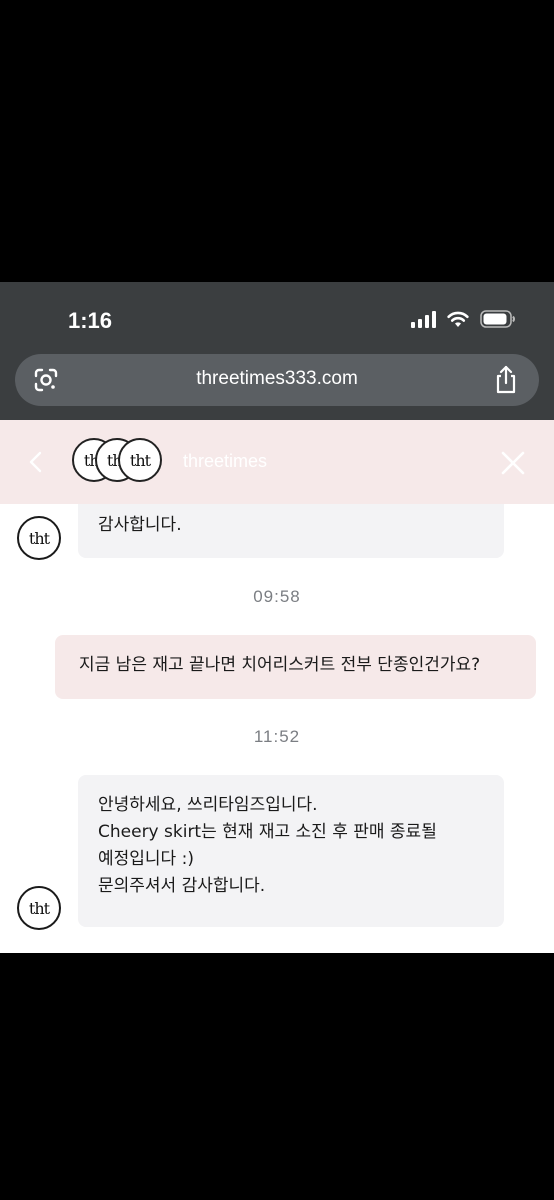 The height and width of the screenshot is (1200, 554). What do you see at coordinates (280, 665) in the screenshot?
I see `message-text: 지금 남은 재고 끝나면 치어리스커트 전부 단종인건가요?` at bounding box center [280, 665].